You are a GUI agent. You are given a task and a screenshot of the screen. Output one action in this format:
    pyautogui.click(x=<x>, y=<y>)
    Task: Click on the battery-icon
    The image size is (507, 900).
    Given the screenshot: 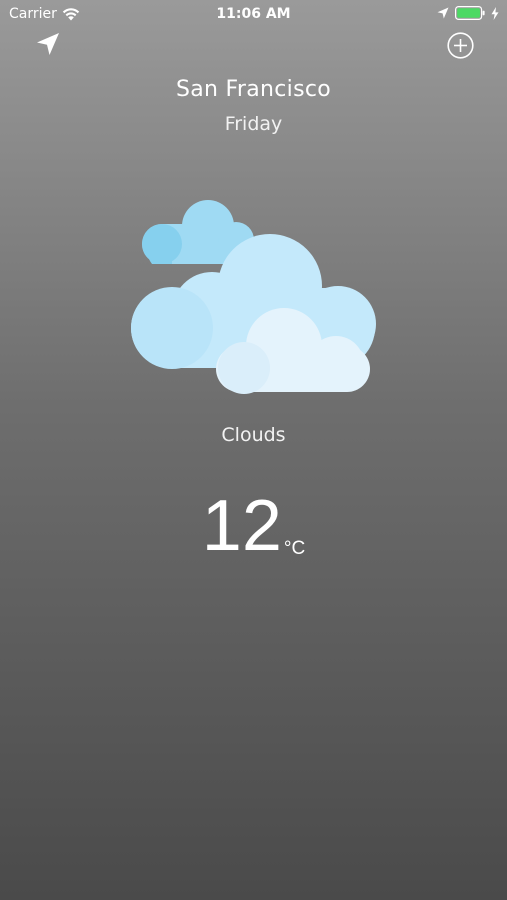 What is the action you would take?
    pyautogui.click(x=470, y=13)
    